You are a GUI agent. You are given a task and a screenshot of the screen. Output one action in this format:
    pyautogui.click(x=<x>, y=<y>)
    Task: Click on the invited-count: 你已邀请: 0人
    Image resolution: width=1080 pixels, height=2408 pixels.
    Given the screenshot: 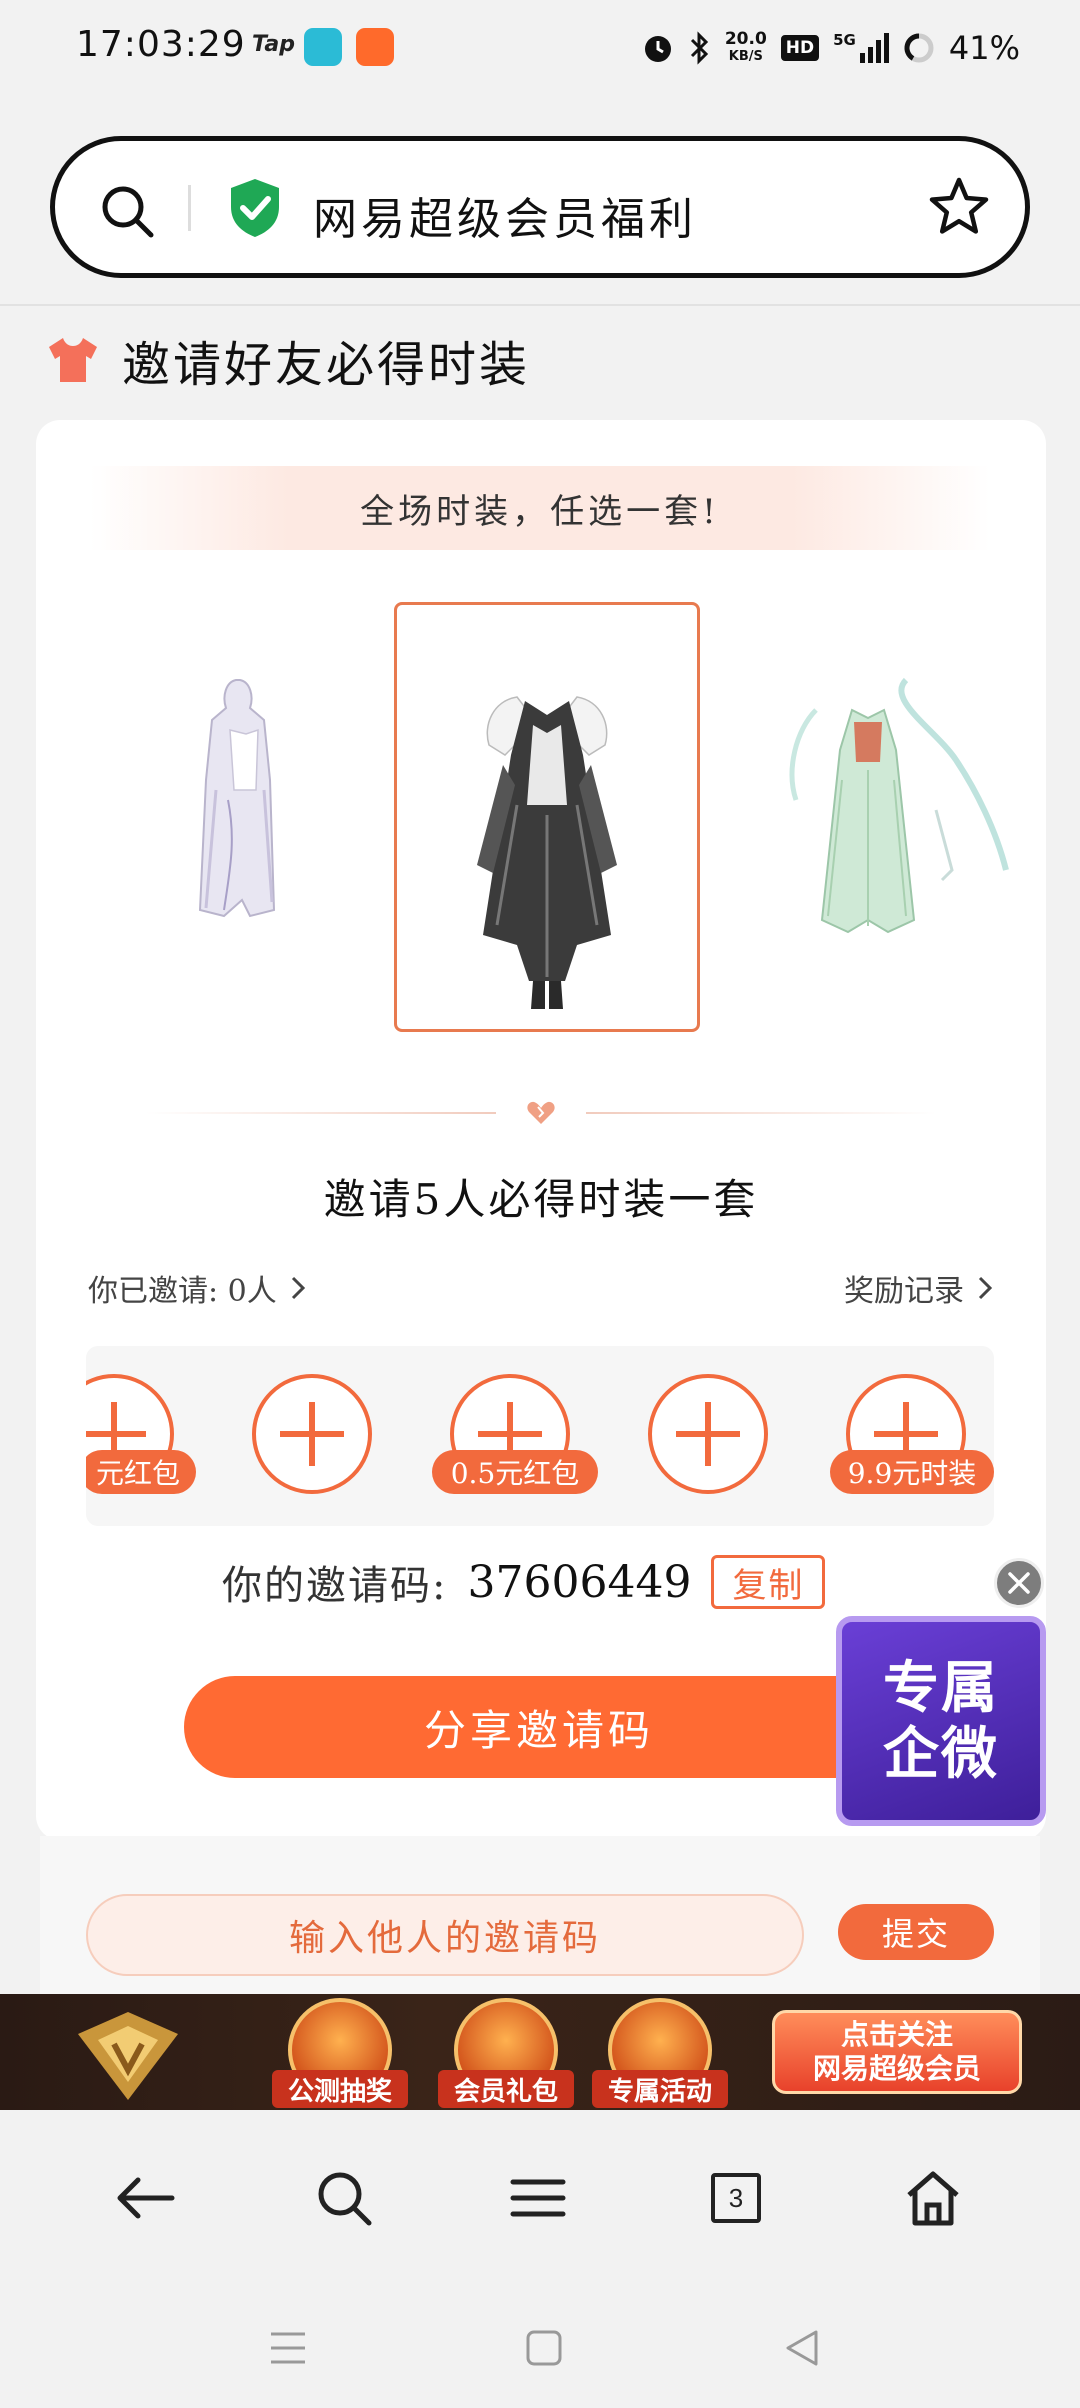 What is the action you would take?
    pyautogui.click(x=197, y=1288)
    